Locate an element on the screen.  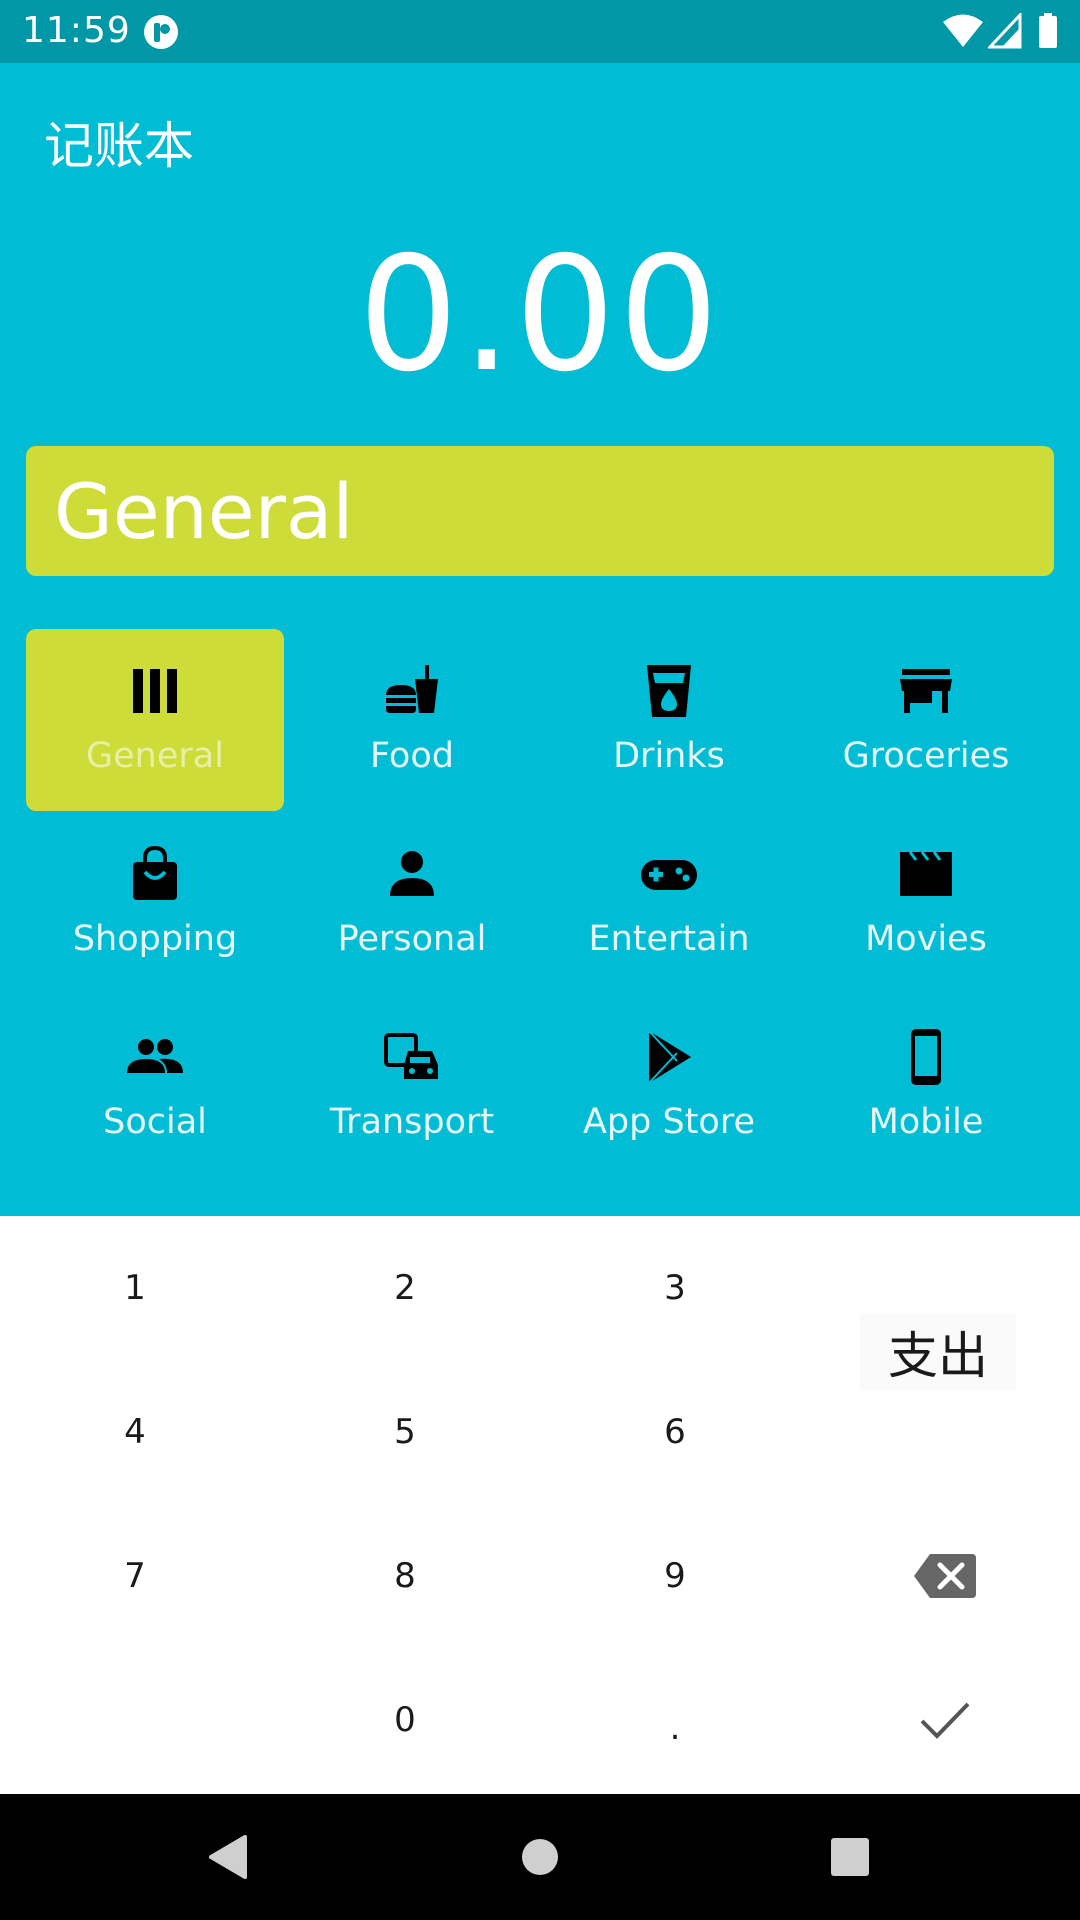
nav-home-button is located at coordinates (540, 1857).